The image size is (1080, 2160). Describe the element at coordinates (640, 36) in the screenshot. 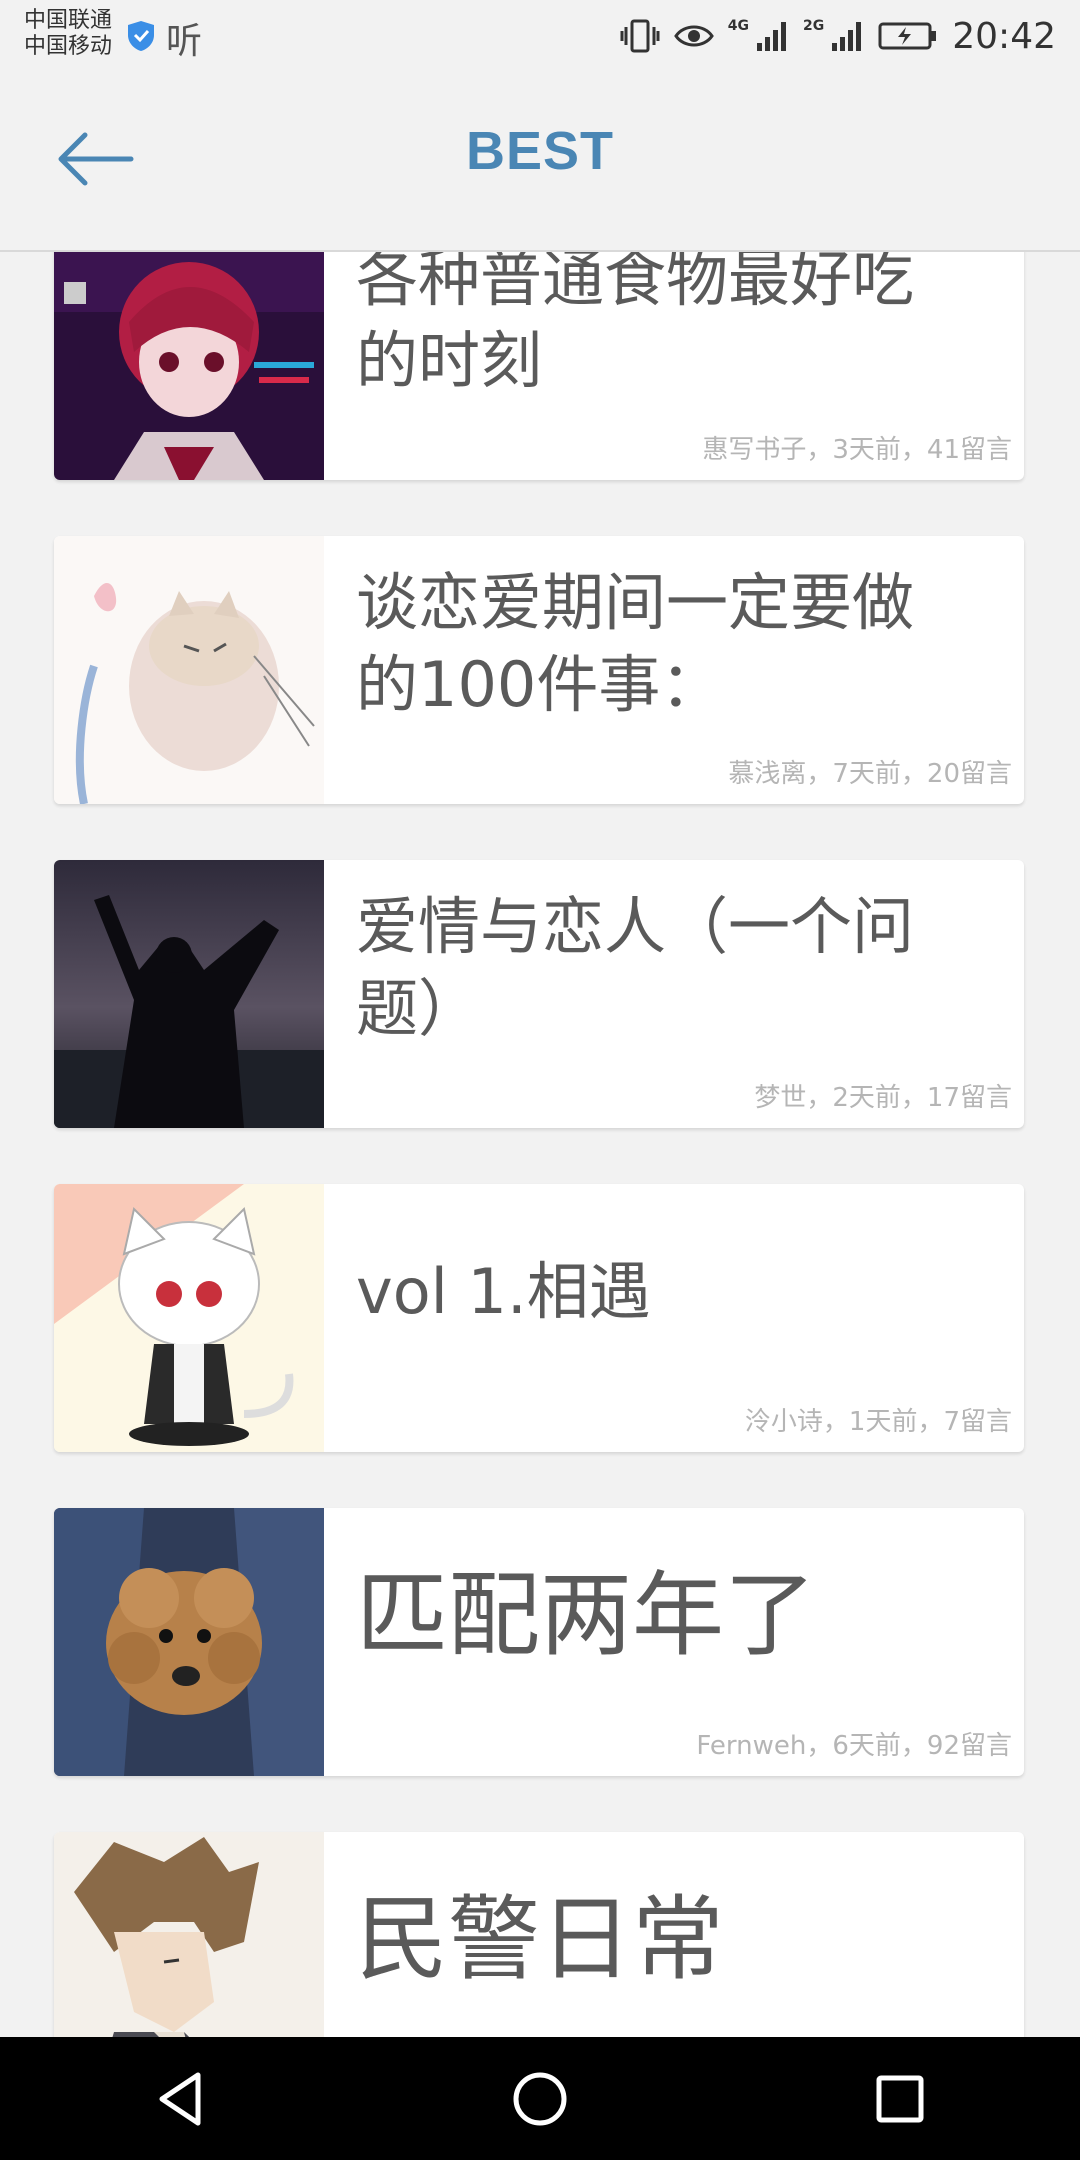

I see `vibrate-icon` at that location.